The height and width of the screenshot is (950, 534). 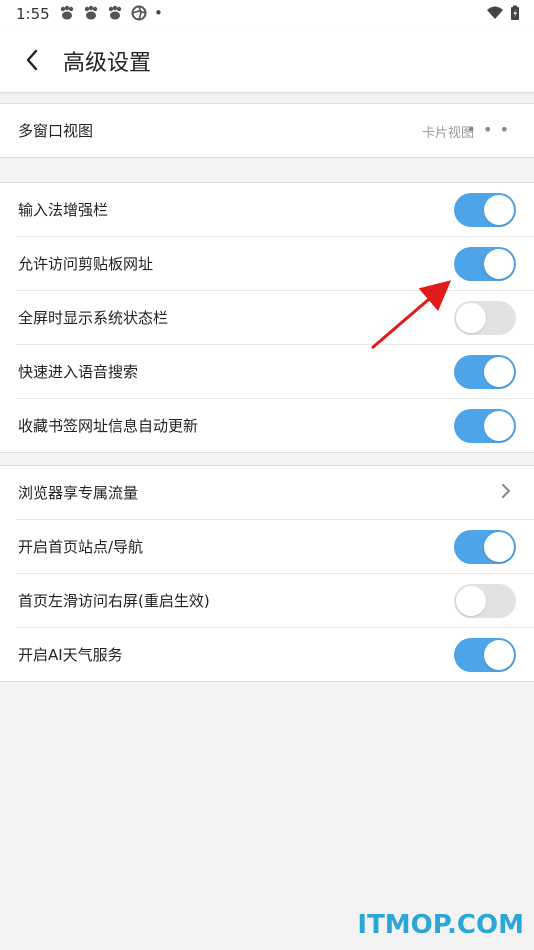 I want to click on chevron-left-icon, so click(x=32, y=60).